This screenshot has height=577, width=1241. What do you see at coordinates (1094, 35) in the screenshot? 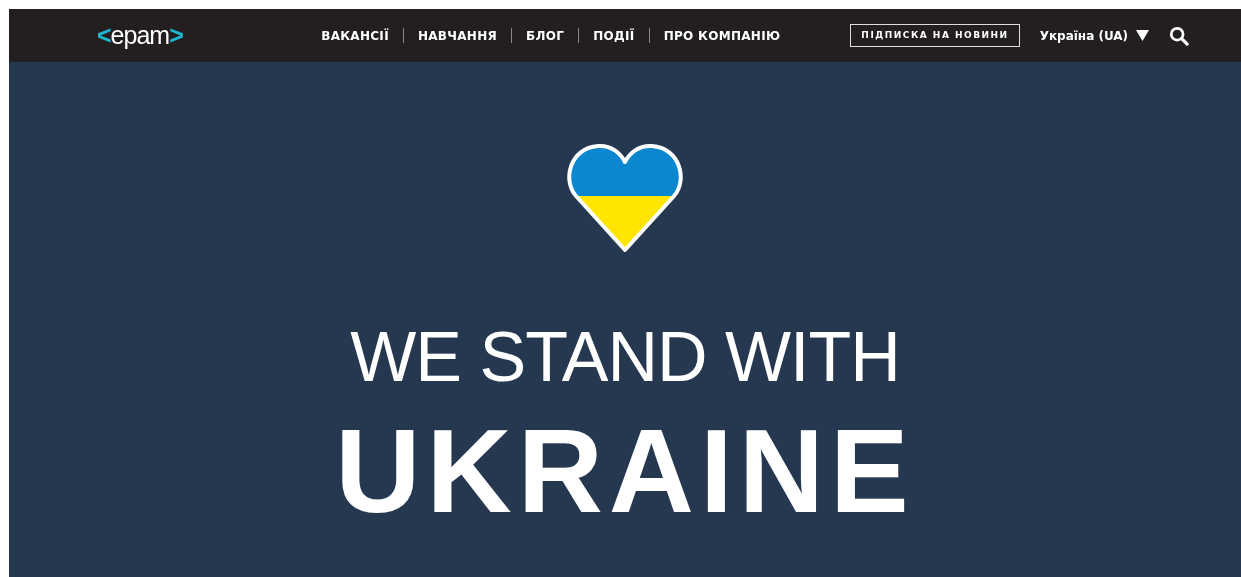
I see `language-selector: Україна (UA)` at bounding box center [1094, 35].